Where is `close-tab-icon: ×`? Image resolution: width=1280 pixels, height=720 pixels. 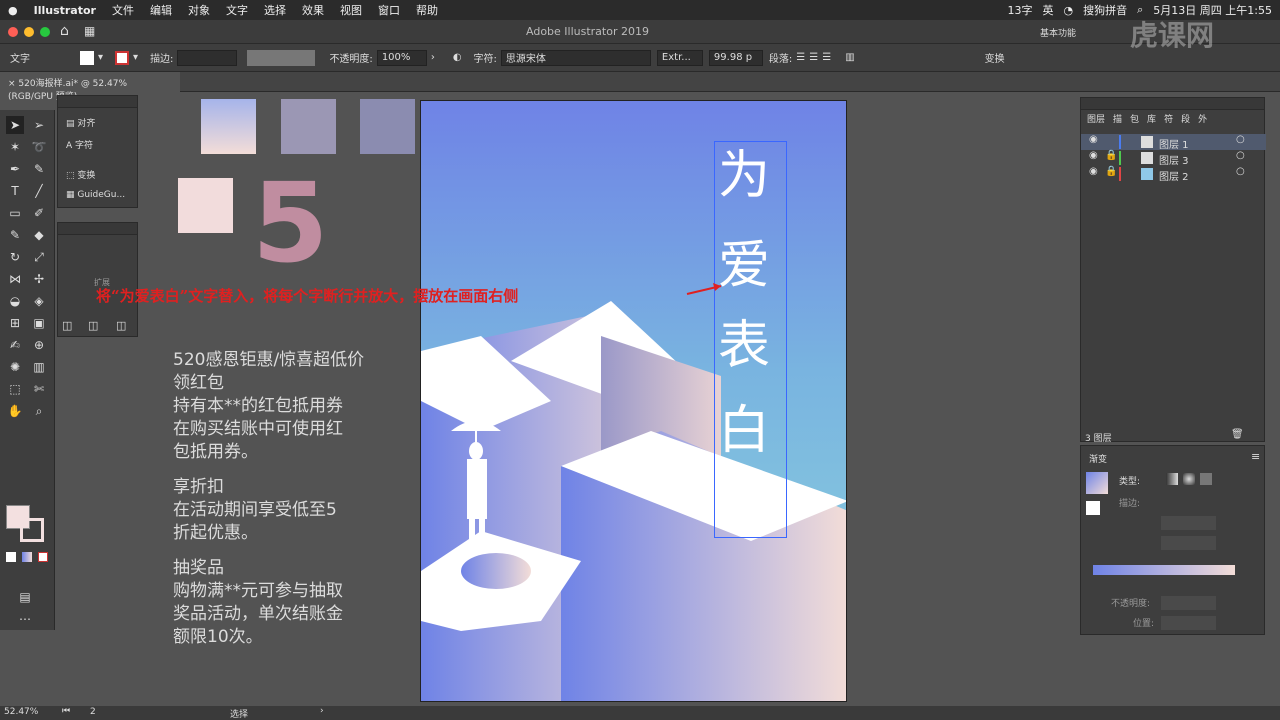 close-tab-icon: × is located at coordinates (13, 84).